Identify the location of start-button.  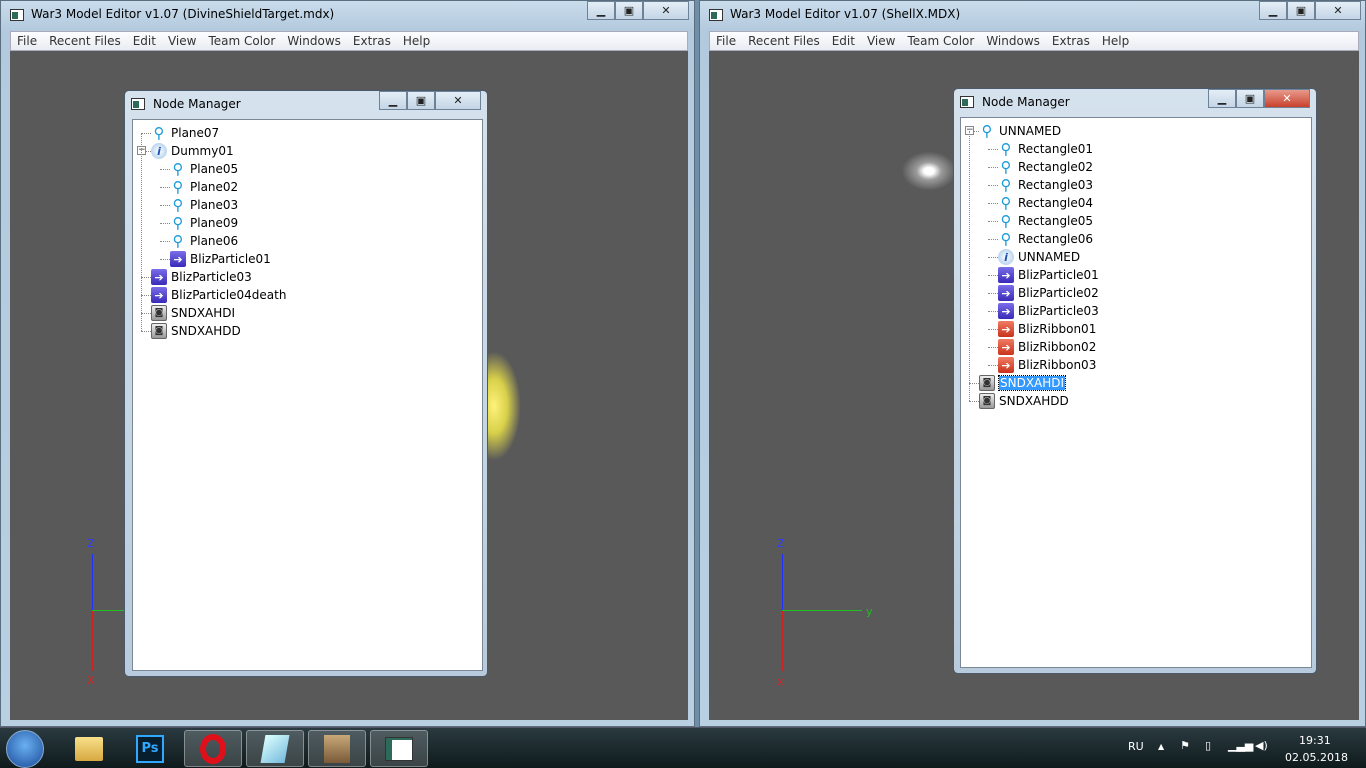
(25, 749).